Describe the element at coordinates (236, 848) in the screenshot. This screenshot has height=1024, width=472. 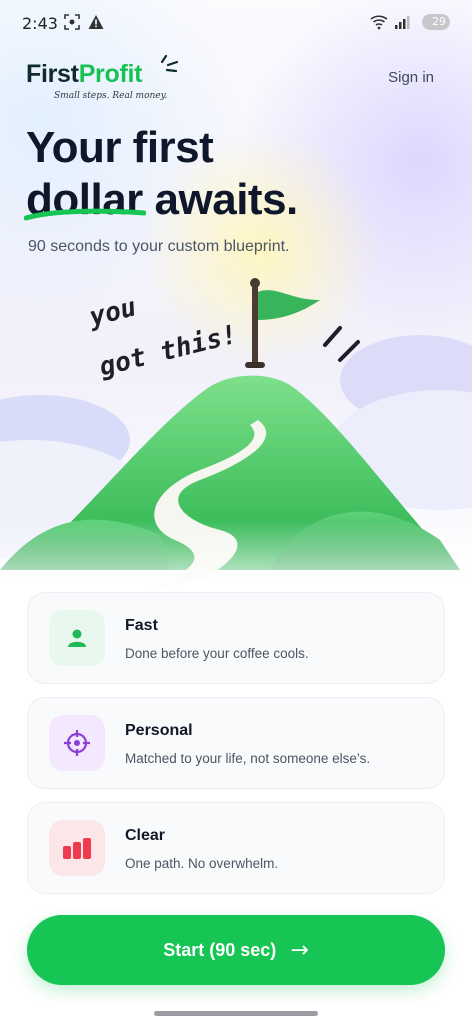
I see `feature-card-clear: Clear One path. No overwhelm.` at that location.